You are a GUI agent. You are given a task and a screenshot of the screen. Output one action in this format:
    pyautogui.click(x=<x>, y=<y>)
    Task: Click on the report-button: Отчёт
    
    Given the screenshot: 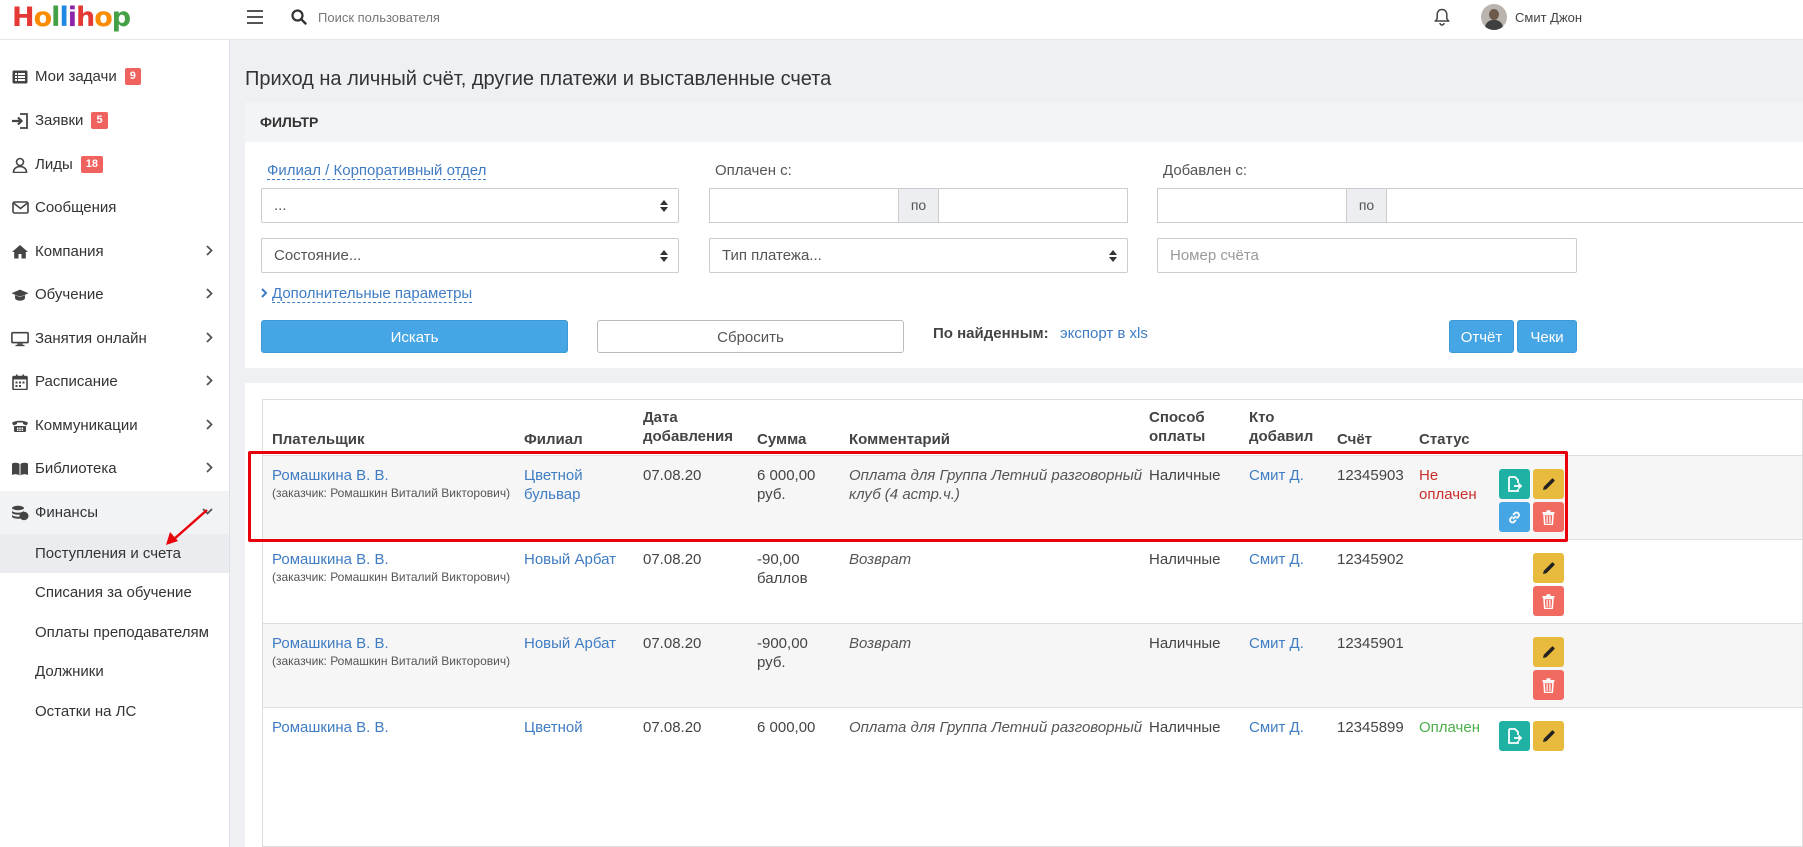 What is the action you would take?
    pyautogui.click(x=1481, y=336)
    